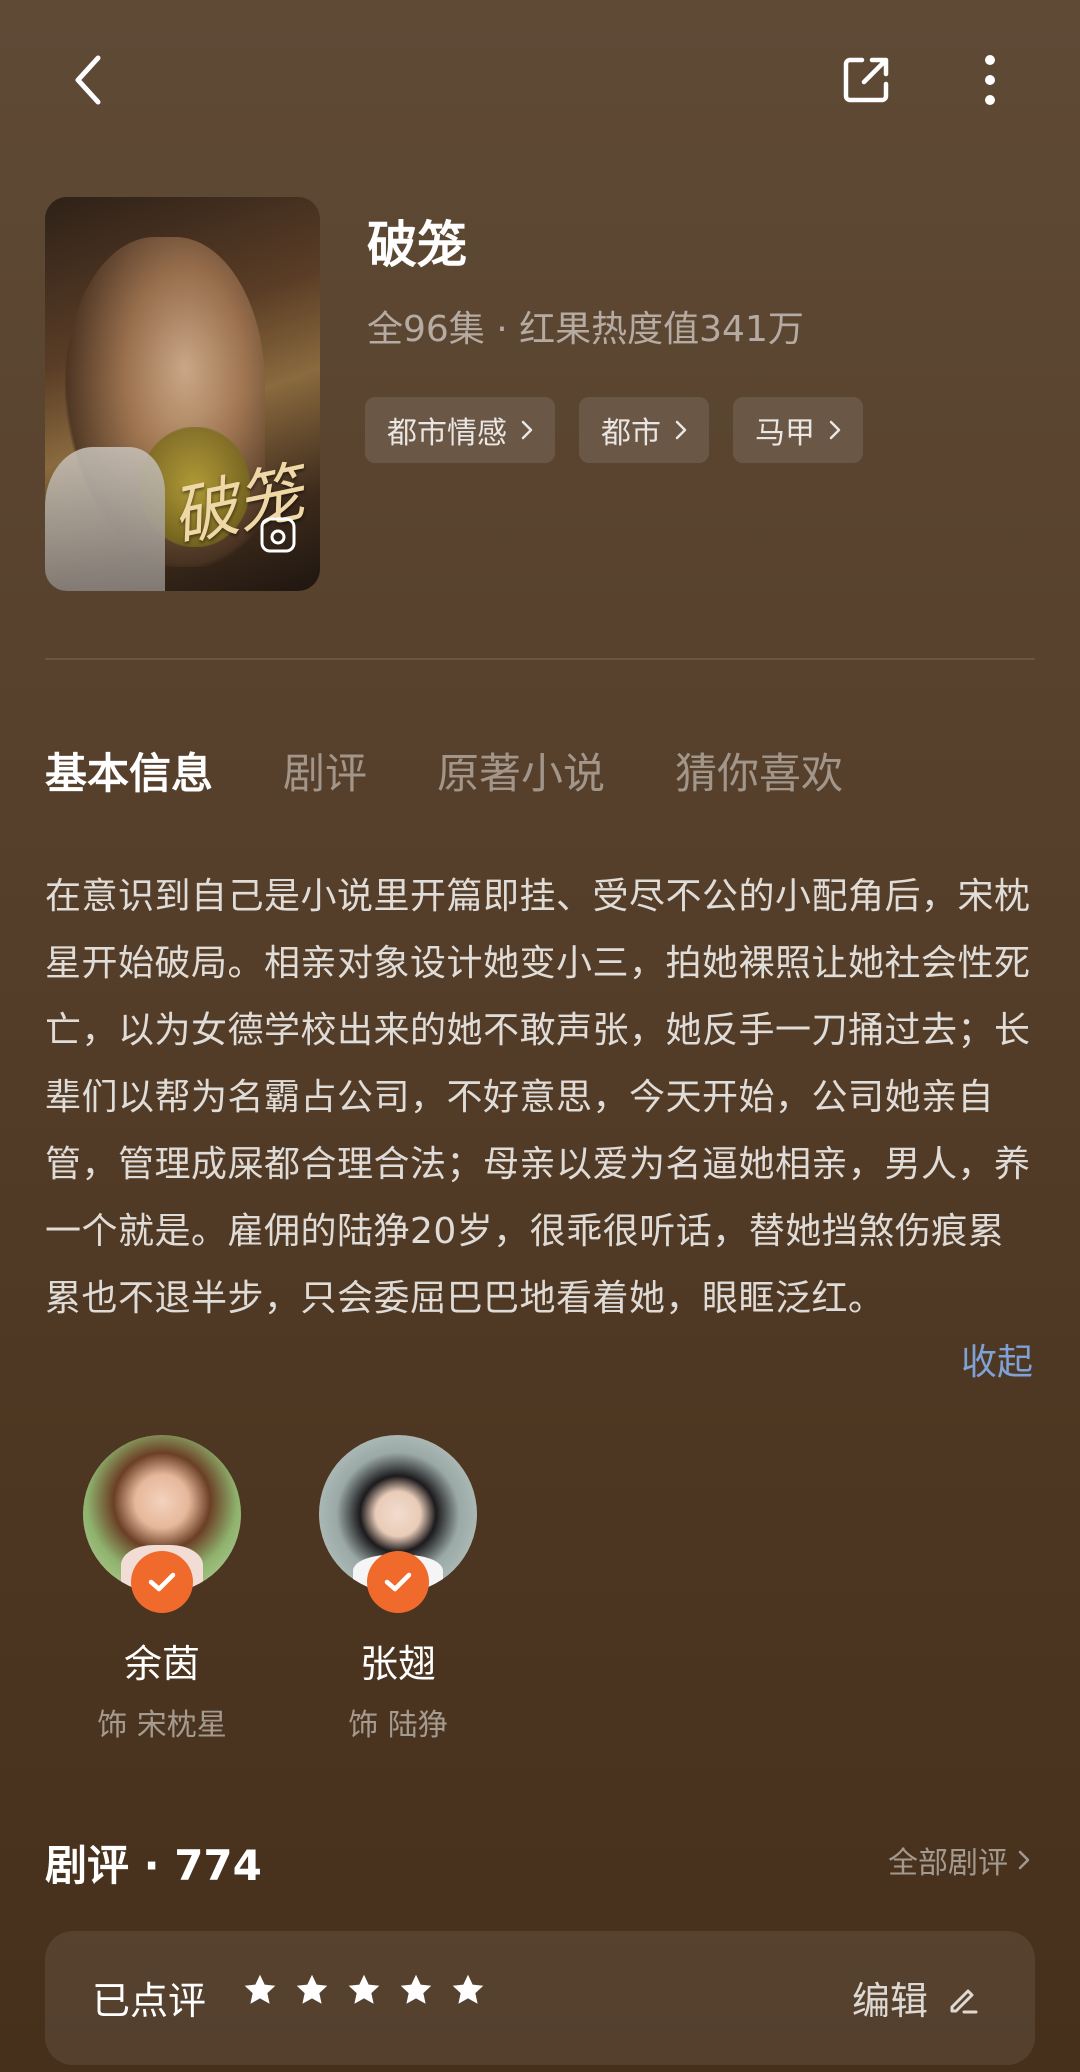 The image size is (1080, 2072). Describe the element at coordinates (162, 1725) in the screenshot. I see `cast-role: 饰 宋枕星` at that location.